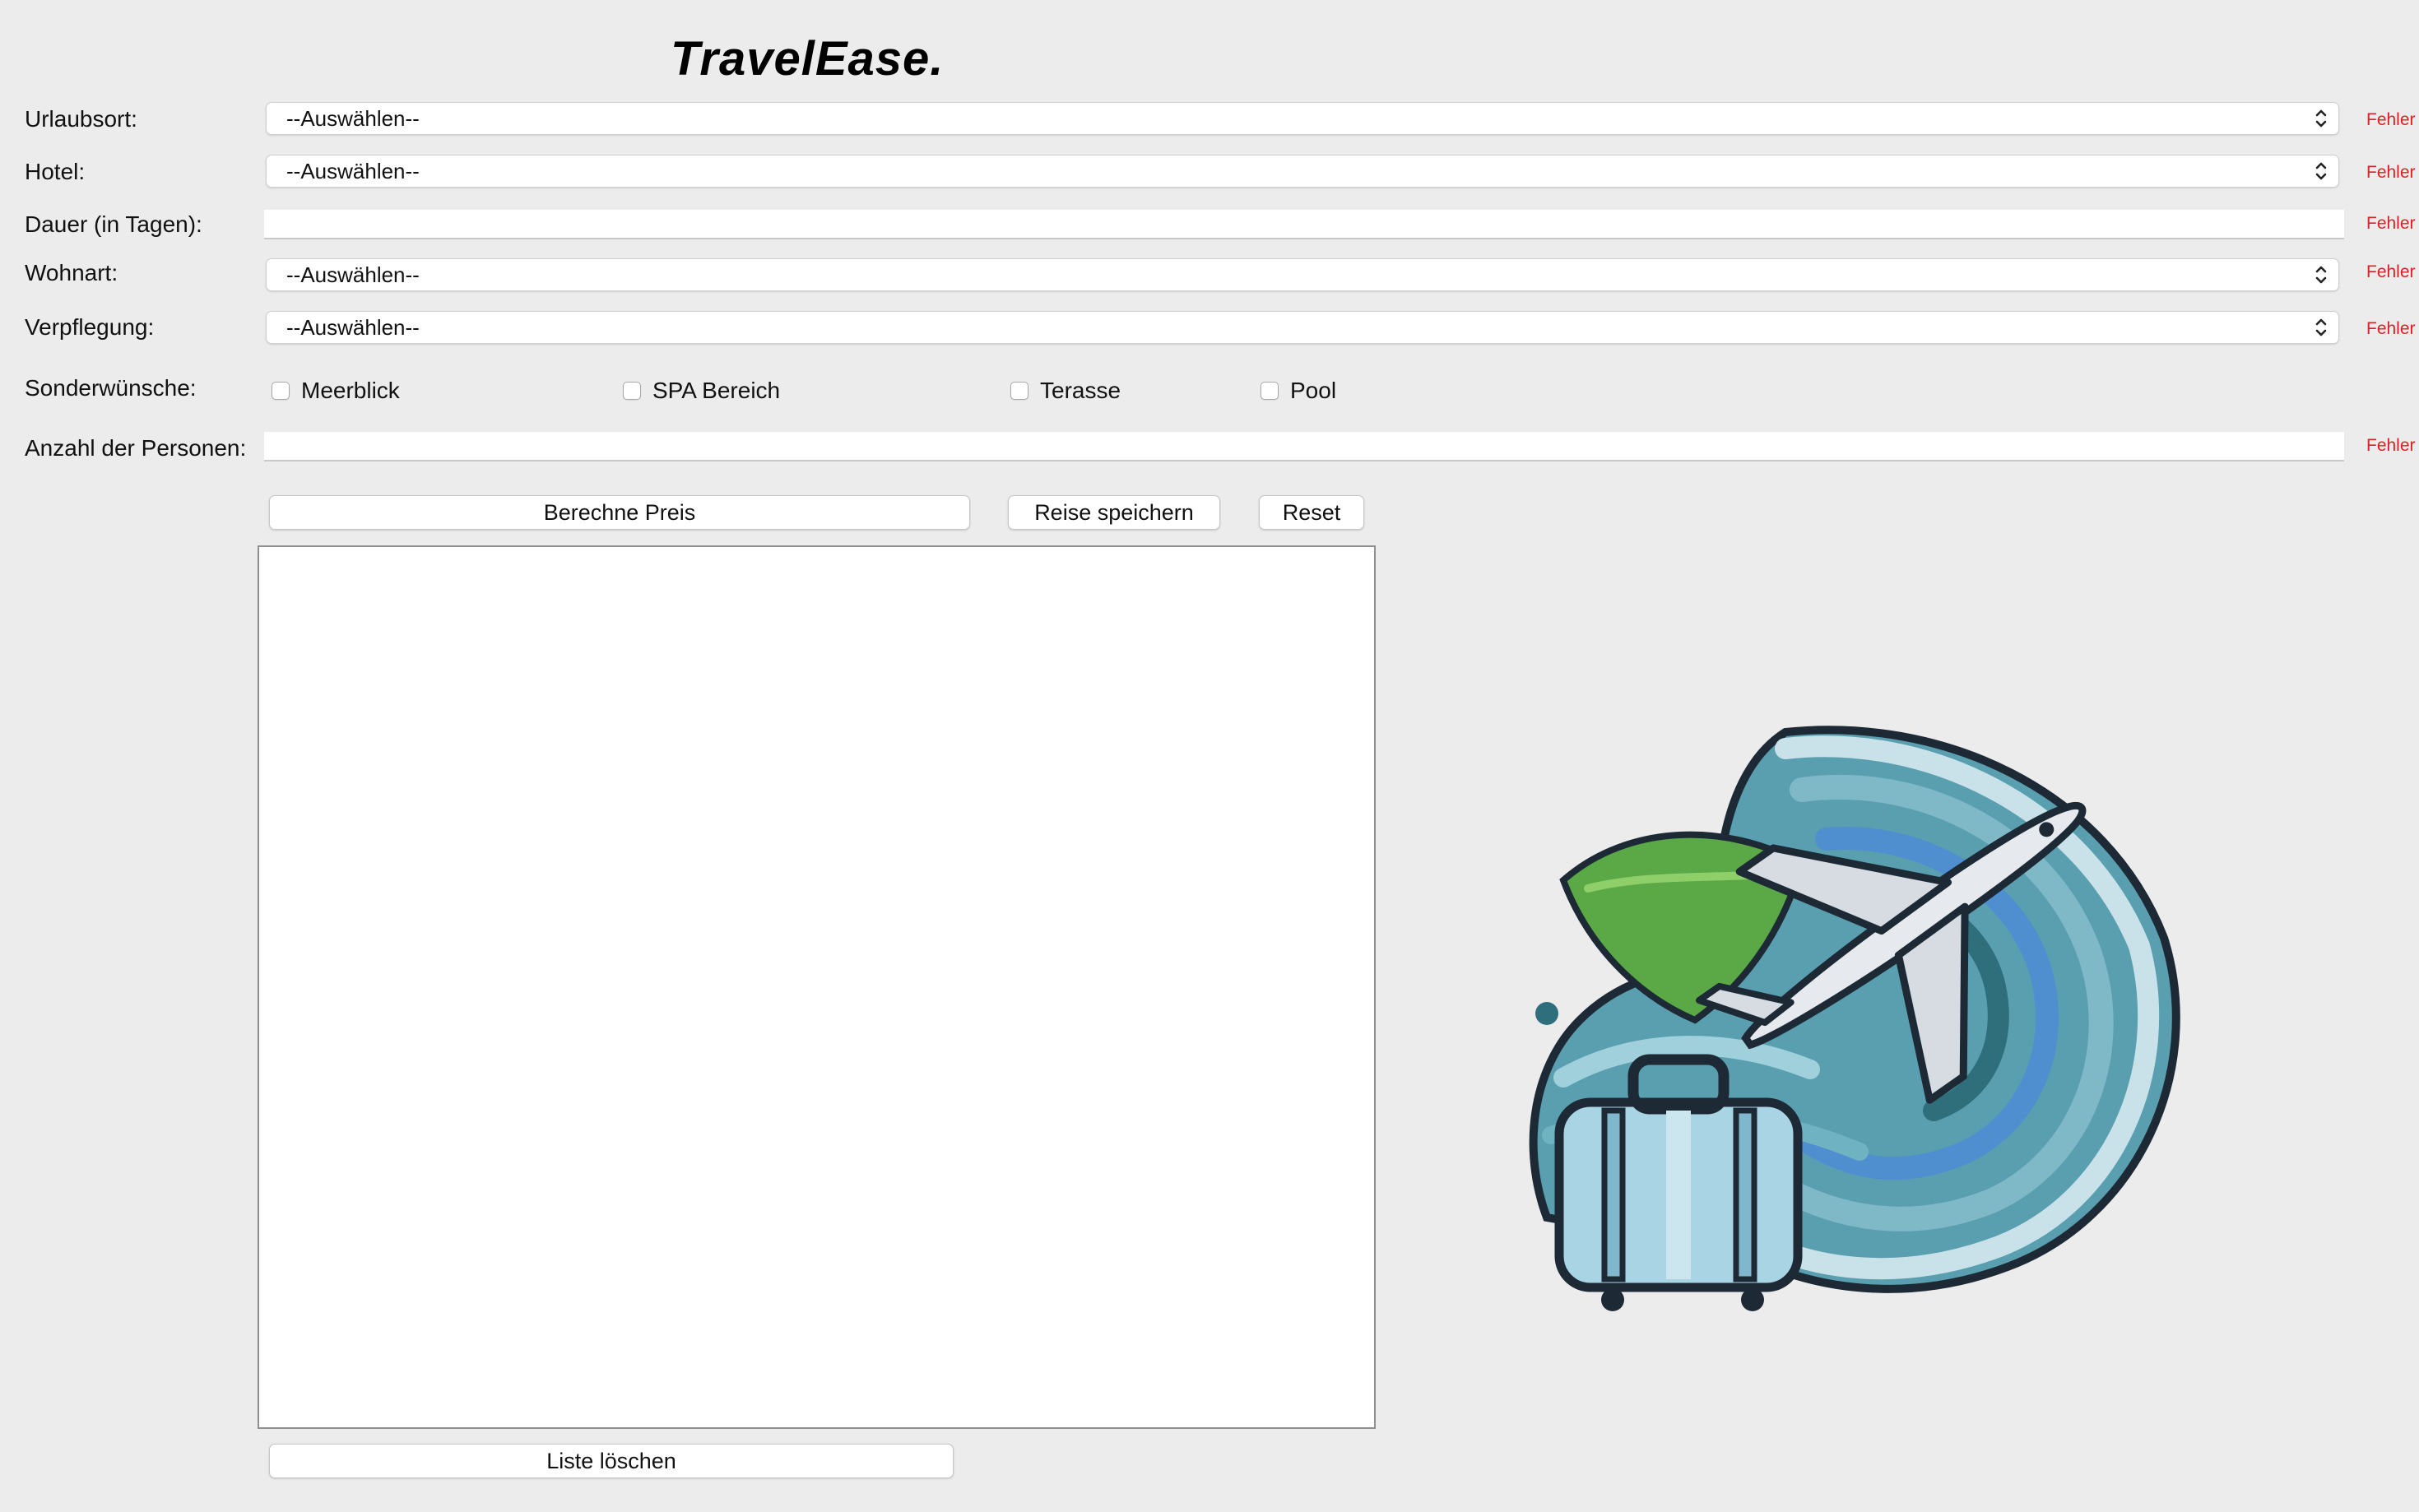 This screenshot has width=2419, height=1512. I want to click on meerblick-label: Meerblick, so click(350, 390).